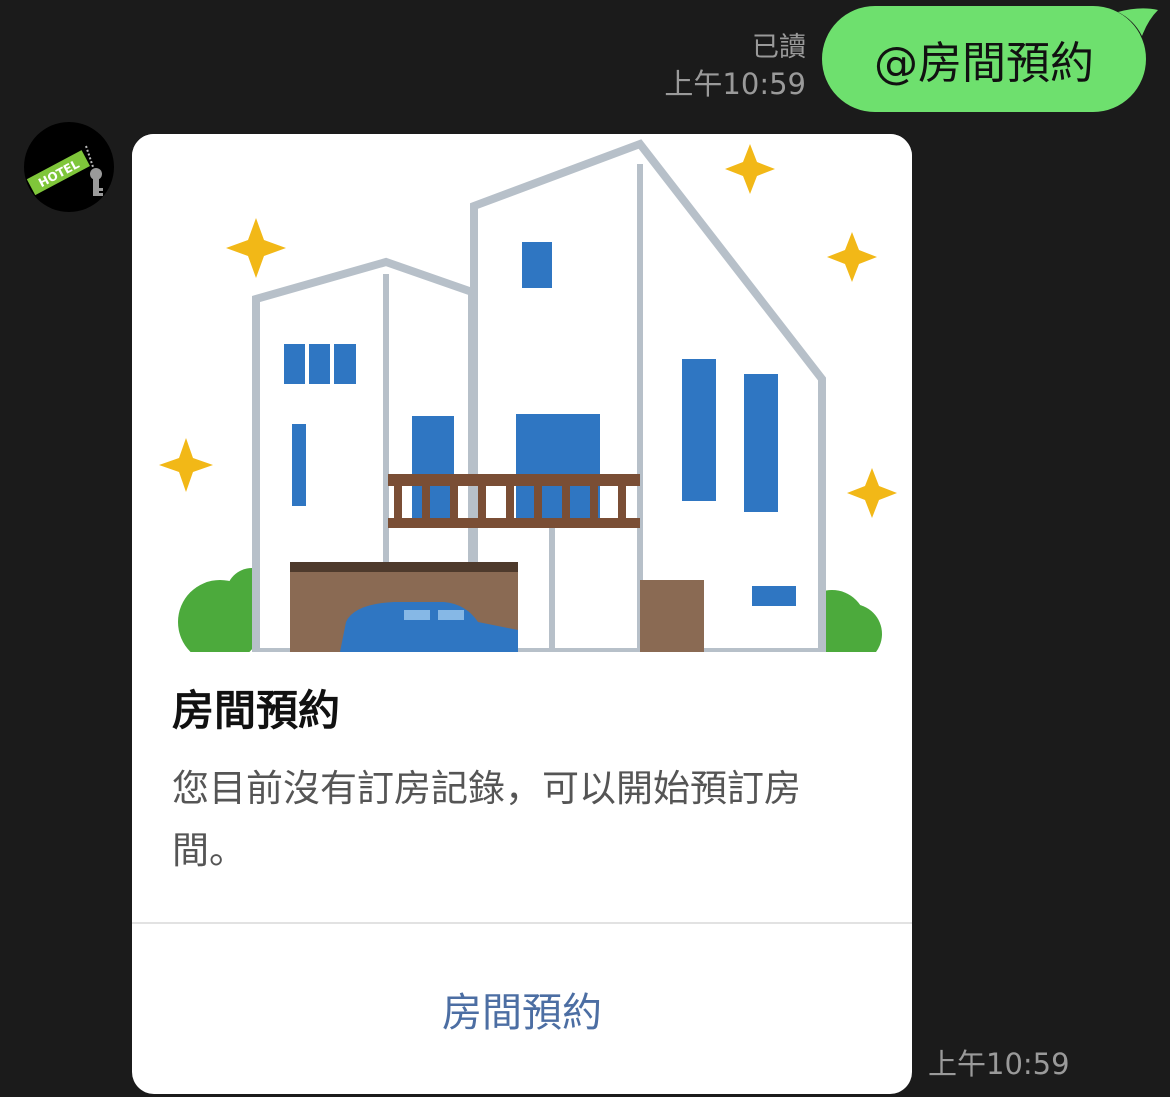  I want to click on received-message-time: 上午10:59, so click(999, 1064).